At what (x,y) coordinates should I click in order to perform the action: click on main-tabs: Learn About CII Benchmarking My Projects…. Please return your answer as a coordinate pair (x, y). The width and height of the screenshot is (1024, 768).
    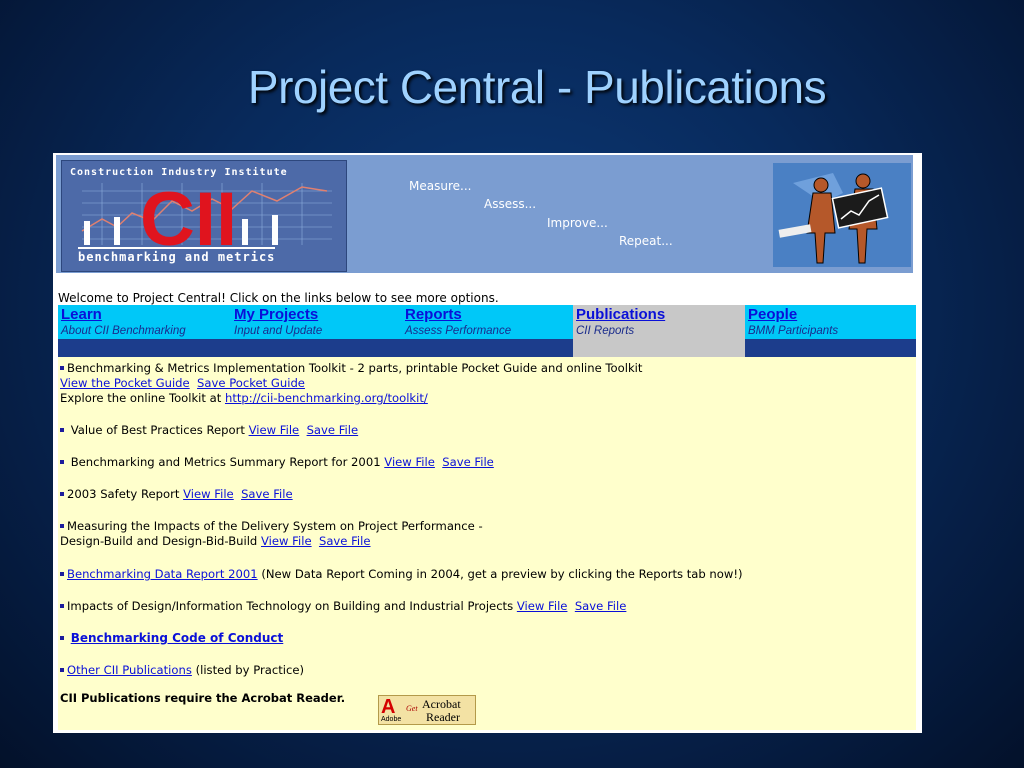
    Looking at the image, I should click on (487, 322).